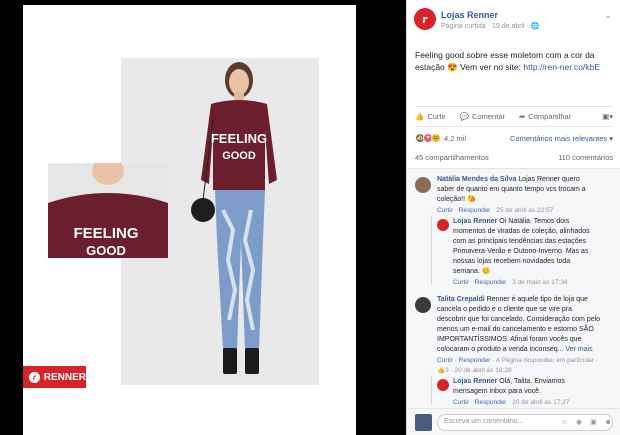 The width and height of the screenshot is (620, 435). I want to click on see-more-link: Ver mais, so click(578, 349).